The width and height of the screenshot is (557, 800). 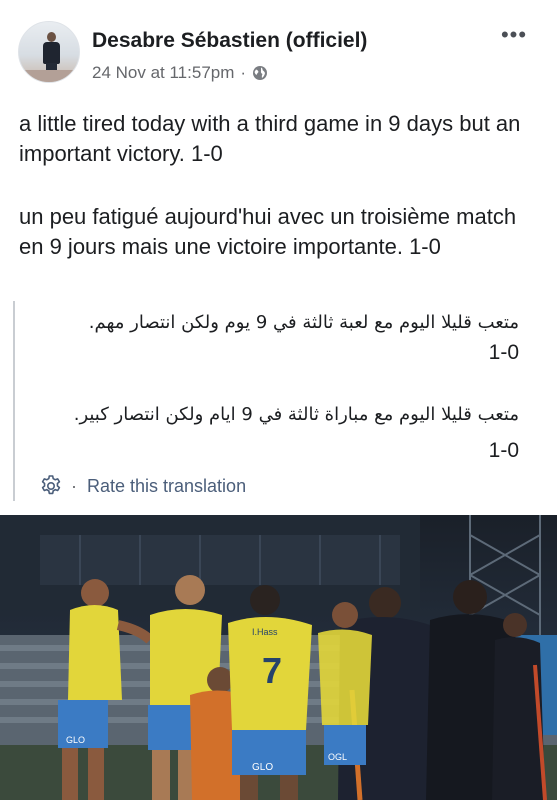 I want to click on avatar-figure-body, so click(x=51, y=53).